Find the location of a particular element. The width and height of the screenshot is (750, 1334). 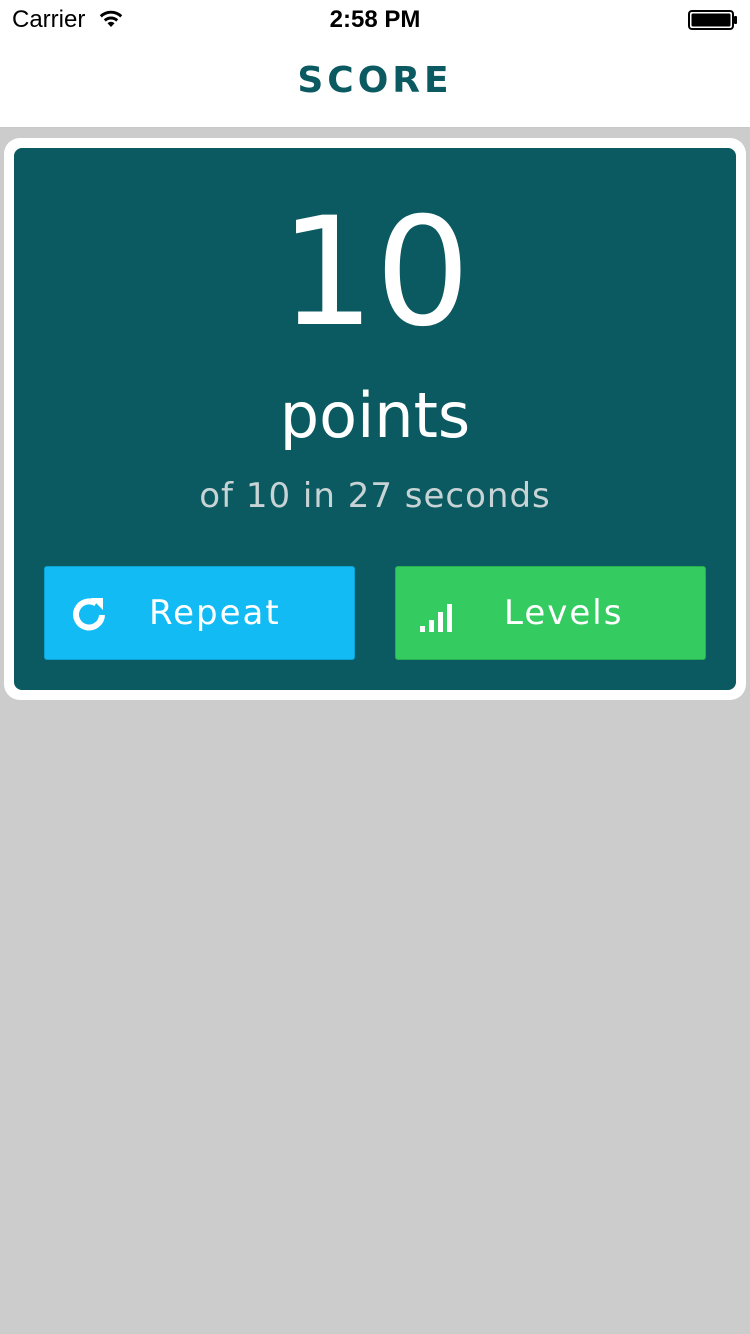

top-bar: Carrier 2:58 PM SCORE is located at coordinates (375, 64).